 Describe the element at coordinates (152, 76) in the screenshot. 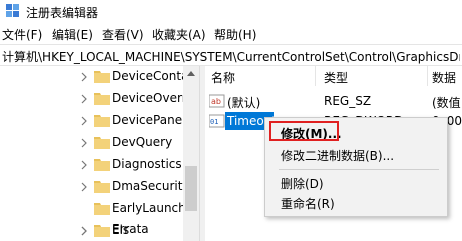

I see `tree-item-label: DeviceContai` at that location.